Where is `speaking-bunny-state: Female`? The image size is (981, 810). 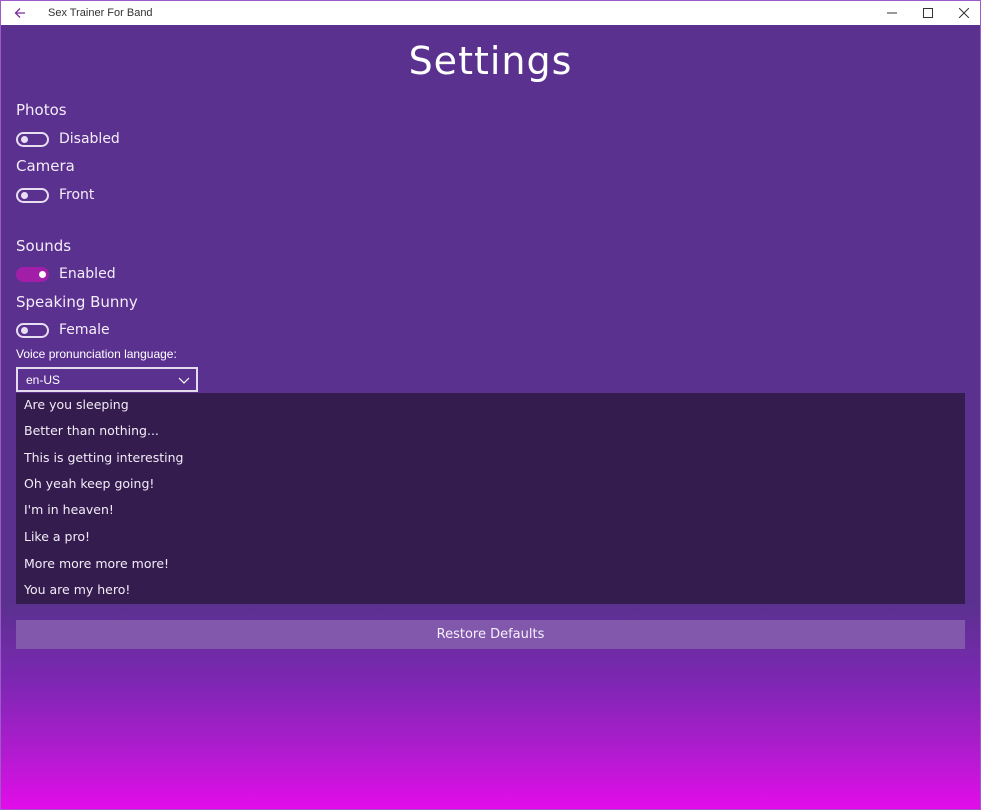
speaking-bunny-state: Female is located at coordinates (84, 330).